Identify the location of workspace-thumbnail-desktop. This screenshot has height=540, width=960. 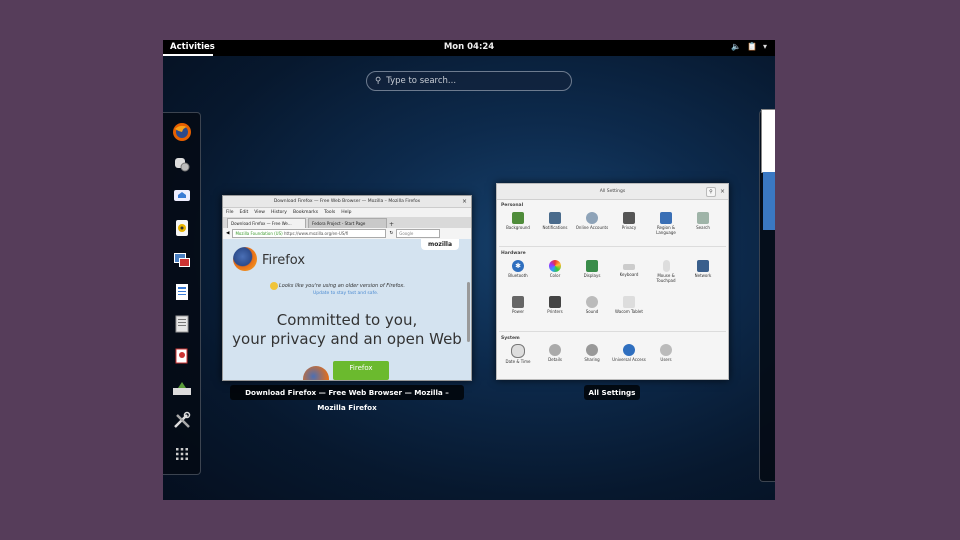
(769, 201).